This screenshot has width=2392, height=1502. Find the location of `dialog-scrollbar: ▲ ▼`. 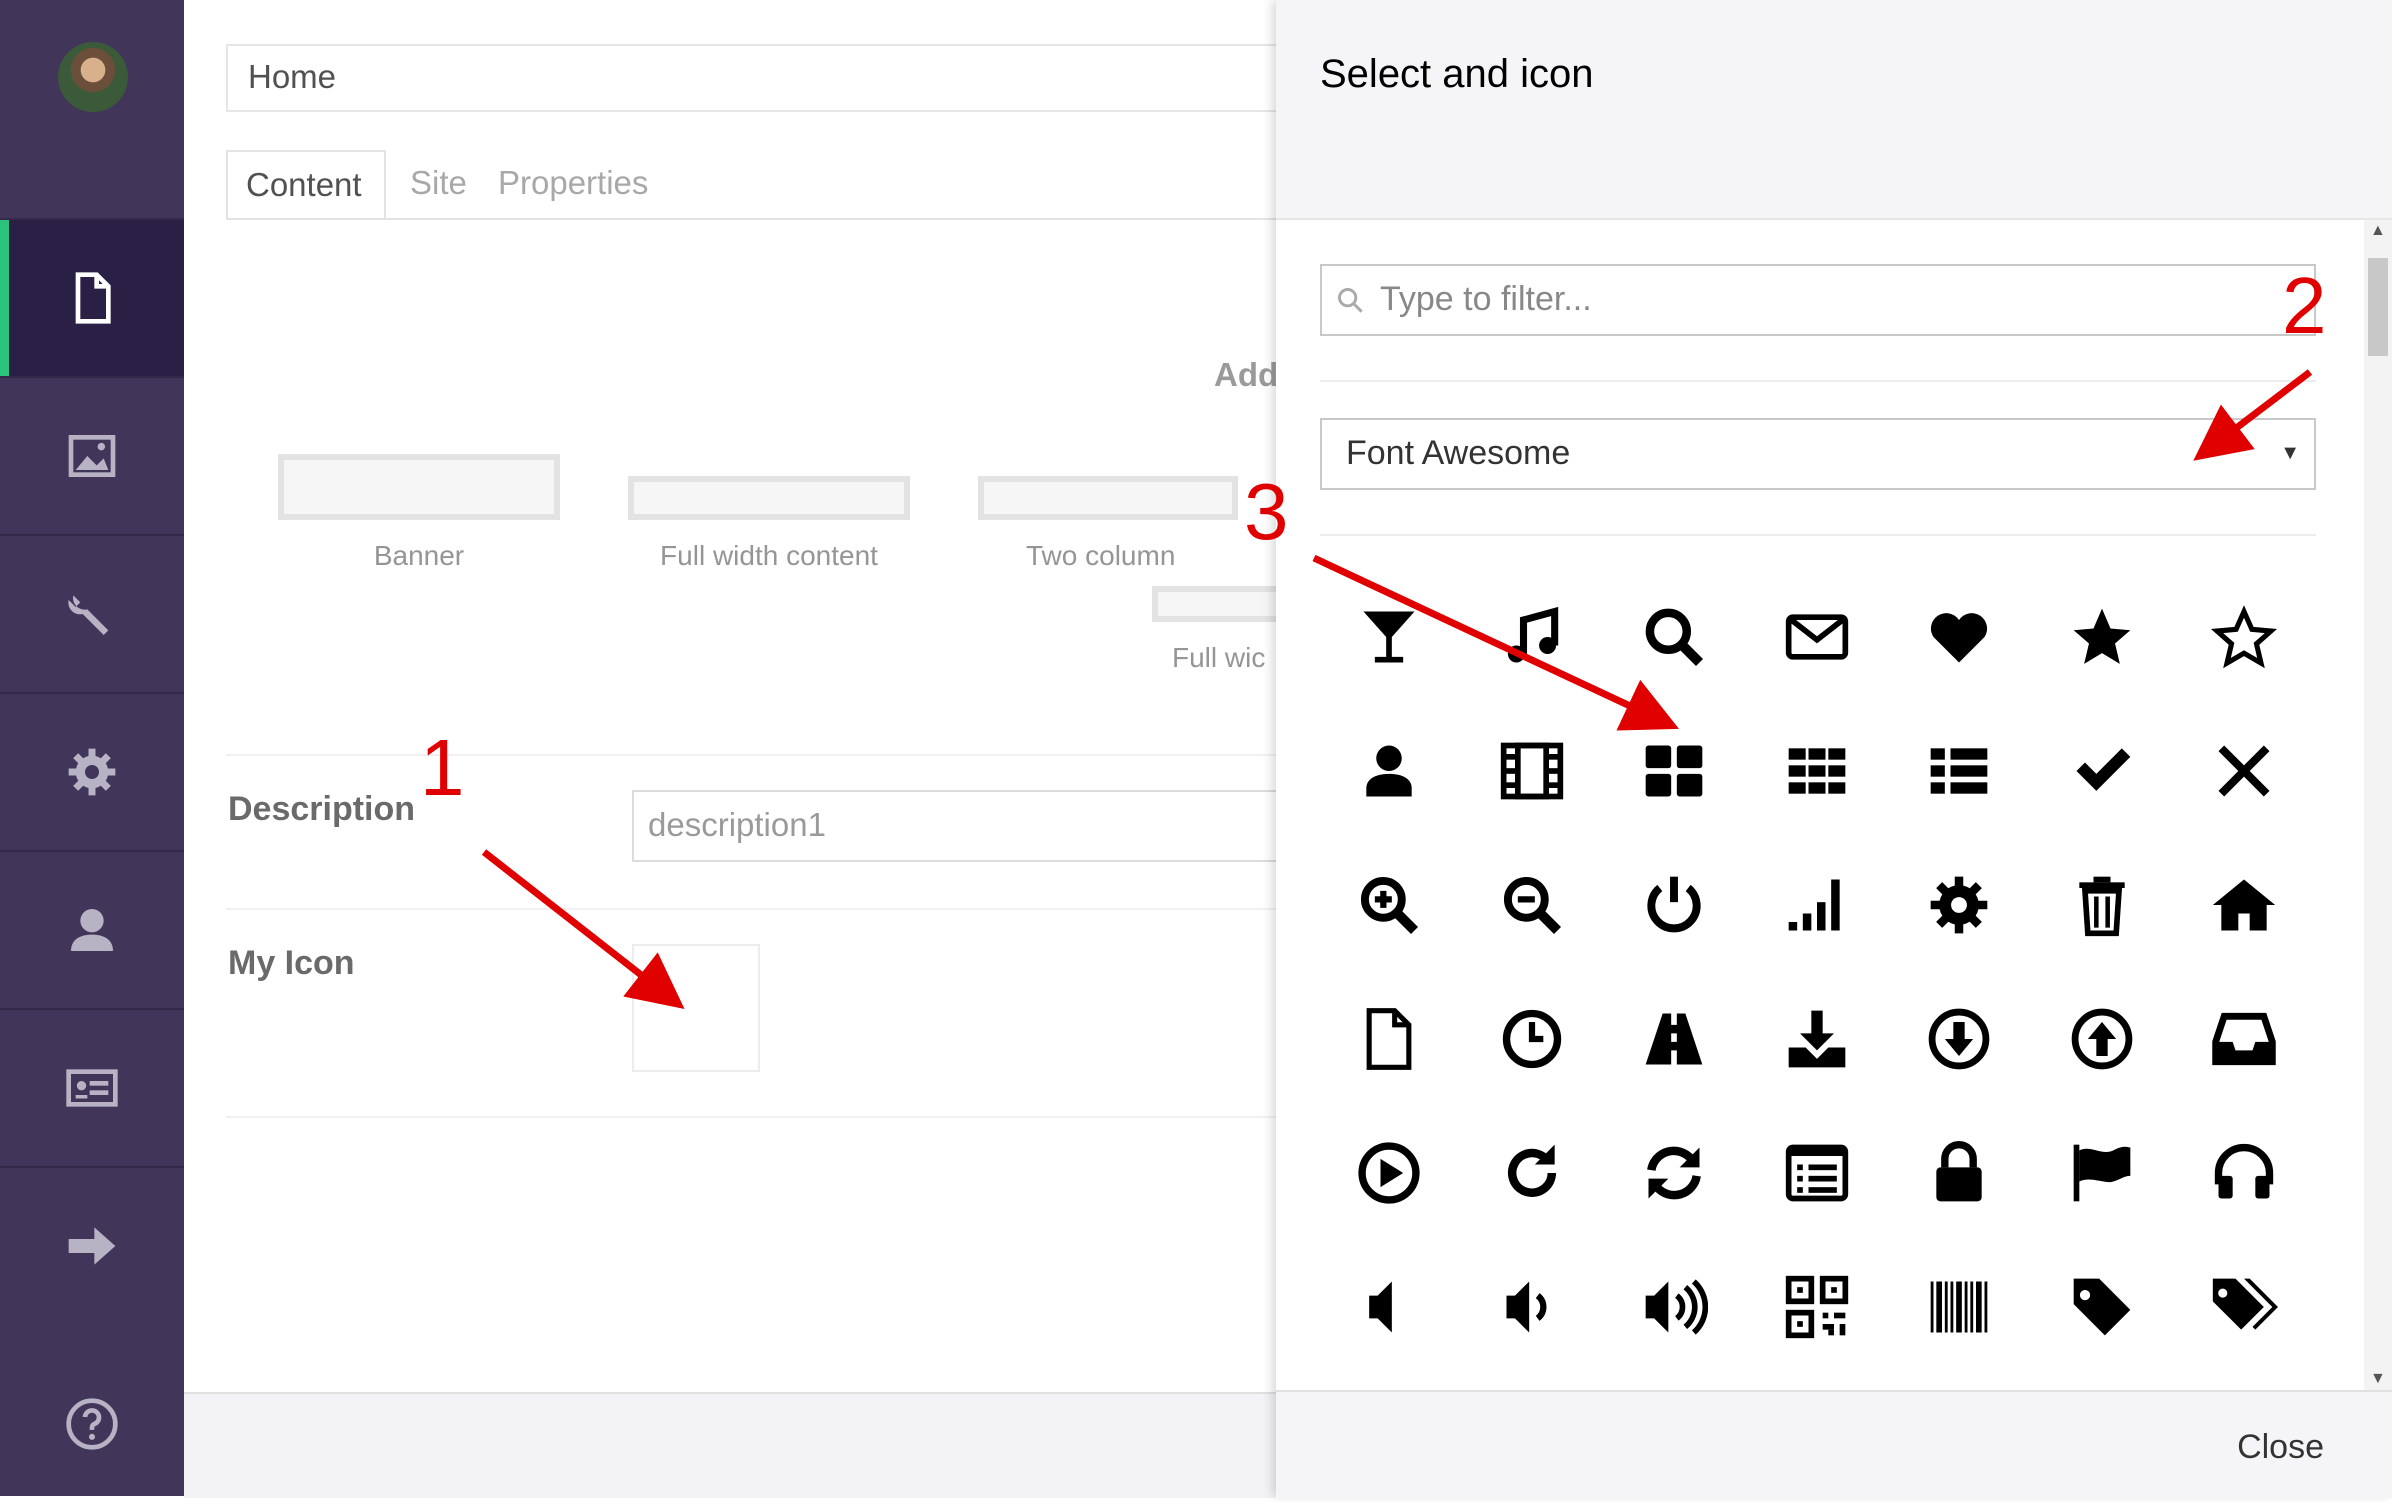

dialog-scrollbar: ▲ ▼ is located at coordinates (2378, 805).